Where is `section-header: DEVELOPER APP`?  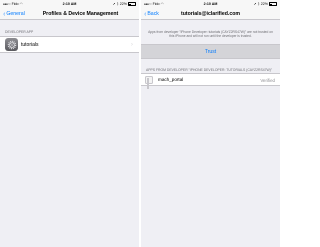 section-header: DEVELOPER APP is located at coordinates (19, 32).